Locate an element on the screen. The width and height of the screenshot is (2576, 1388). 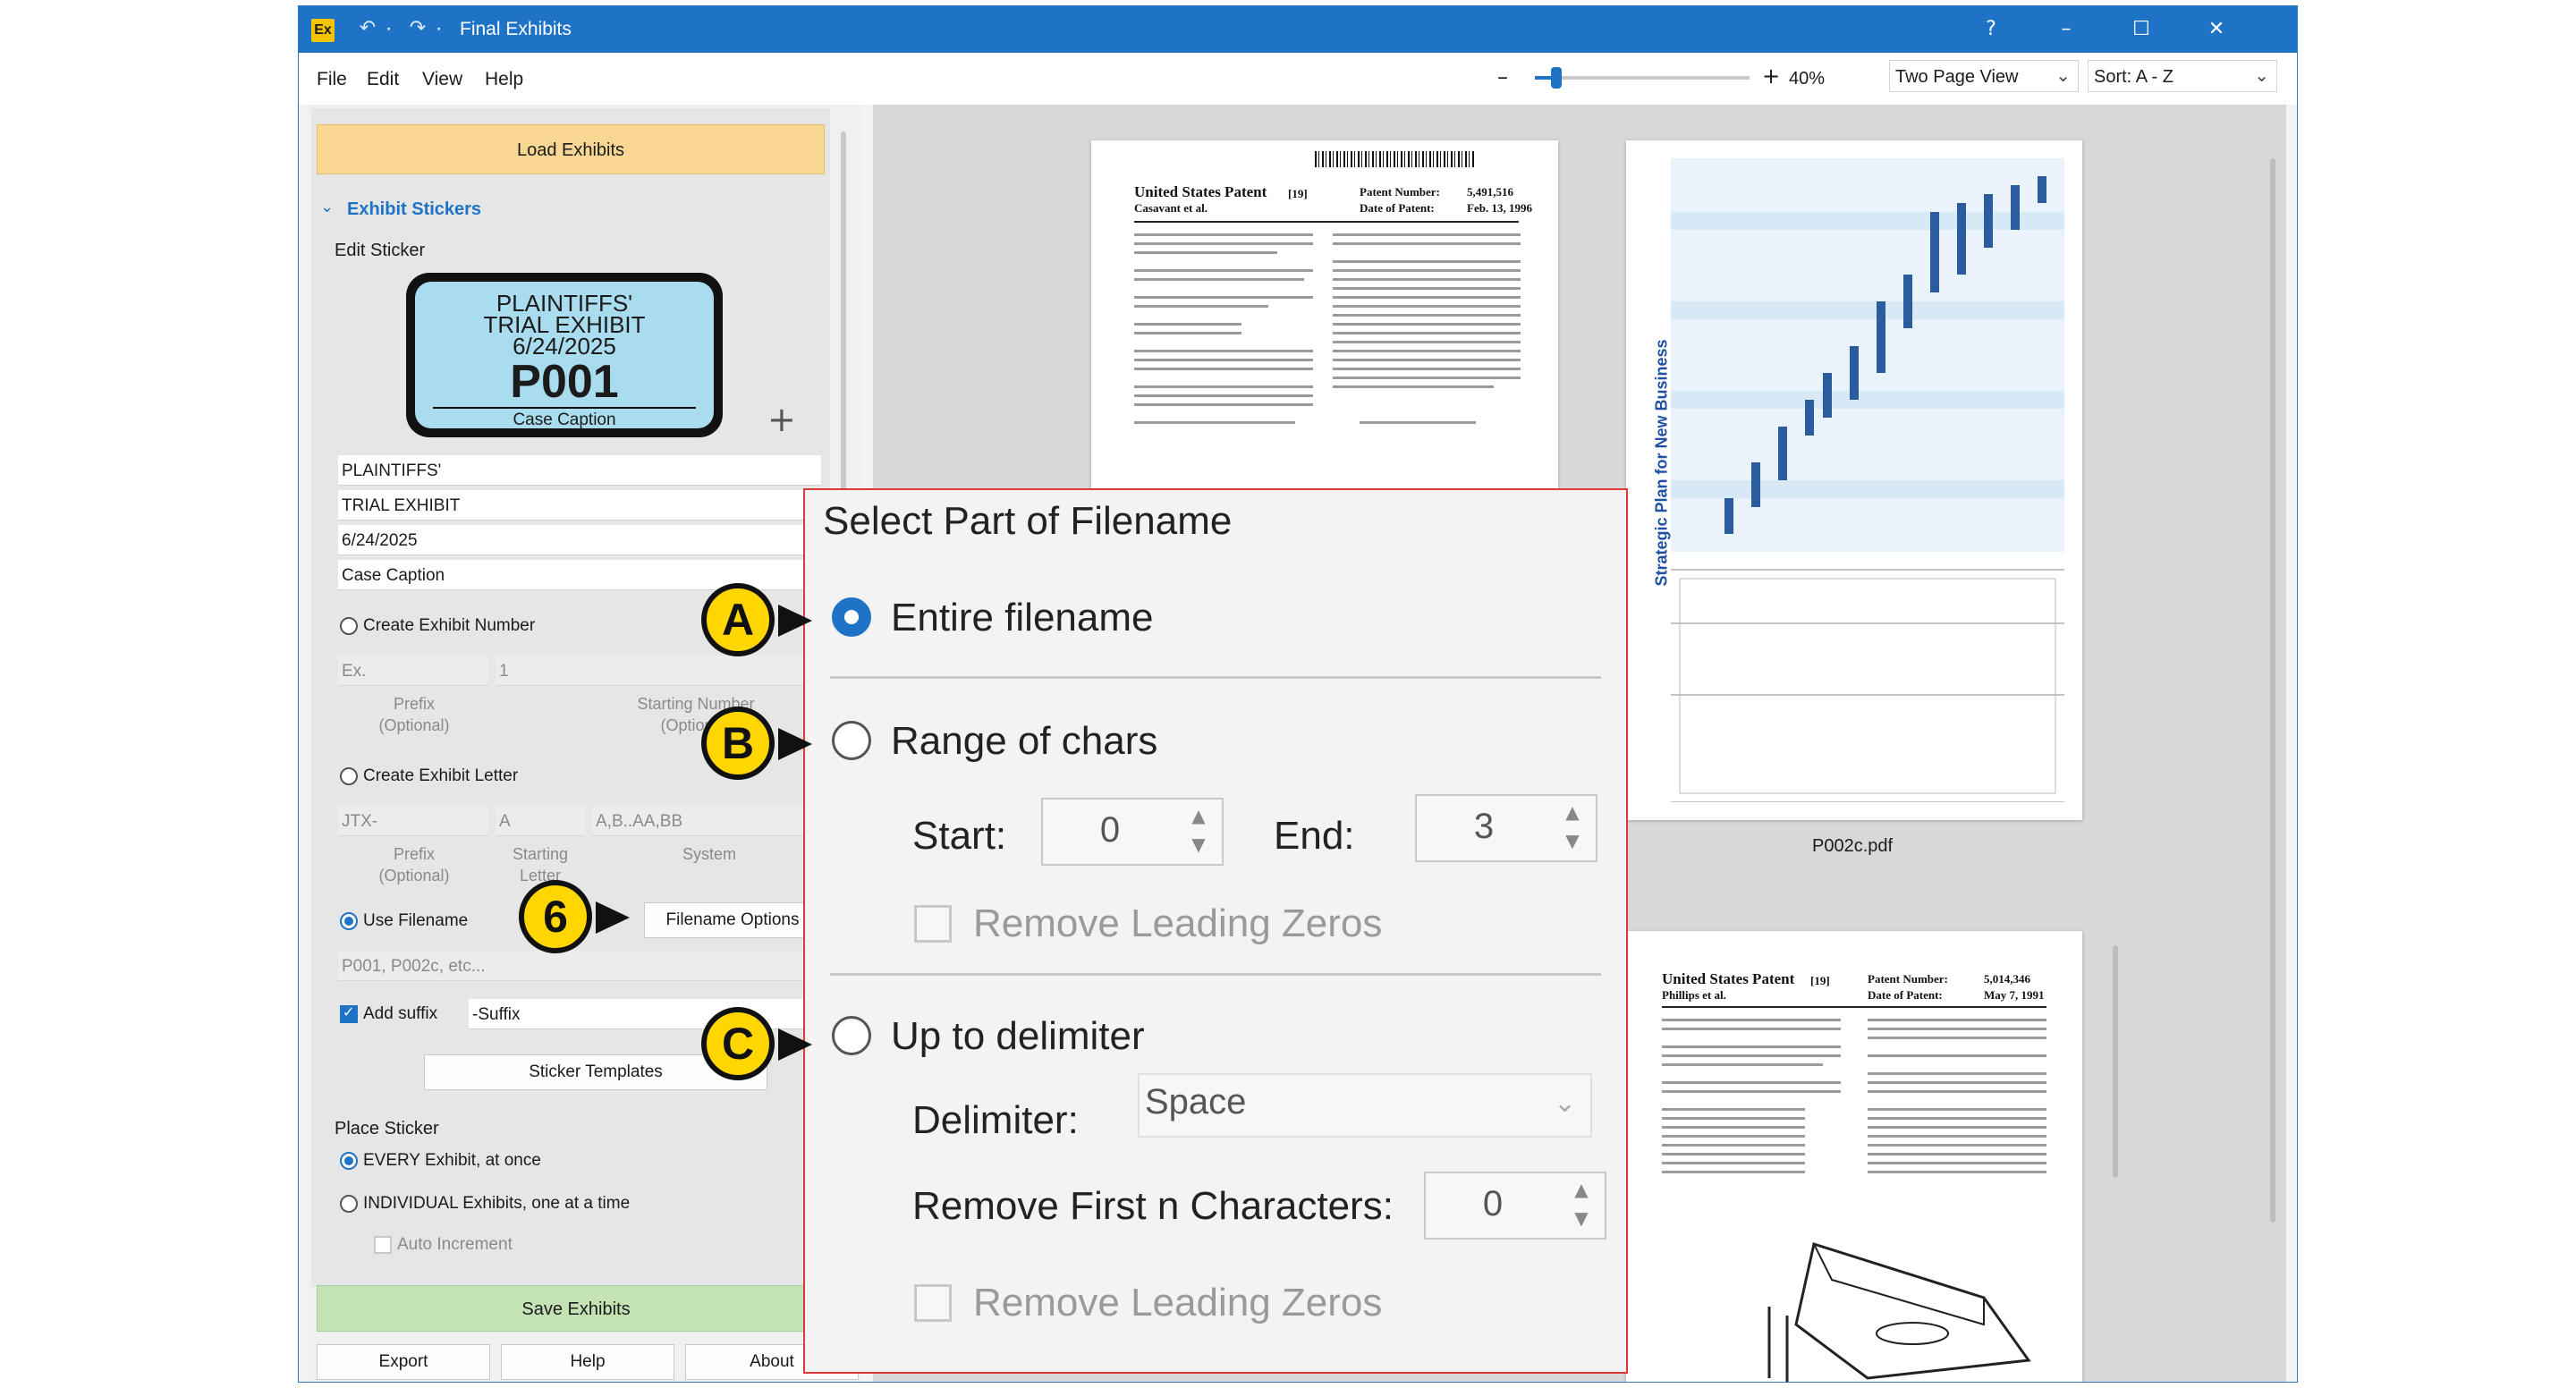
chart-band is located at coordinates (1867, 221).